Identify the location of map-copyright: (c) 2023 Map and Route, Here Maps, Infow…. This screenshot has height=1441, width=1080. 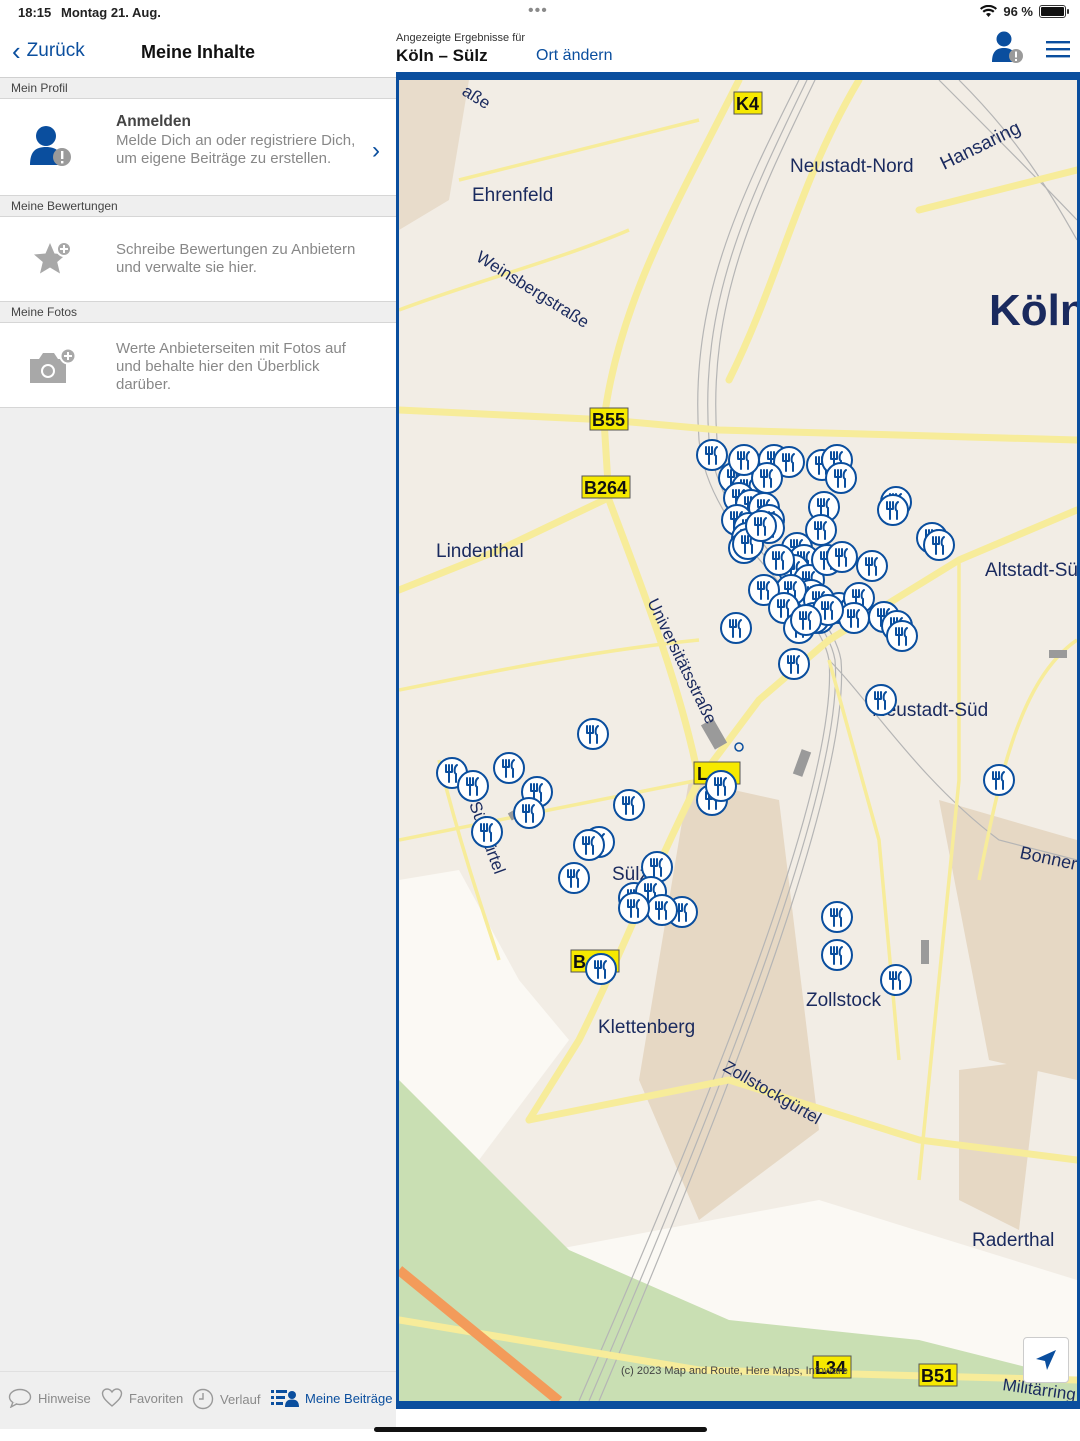
(734, 1371).